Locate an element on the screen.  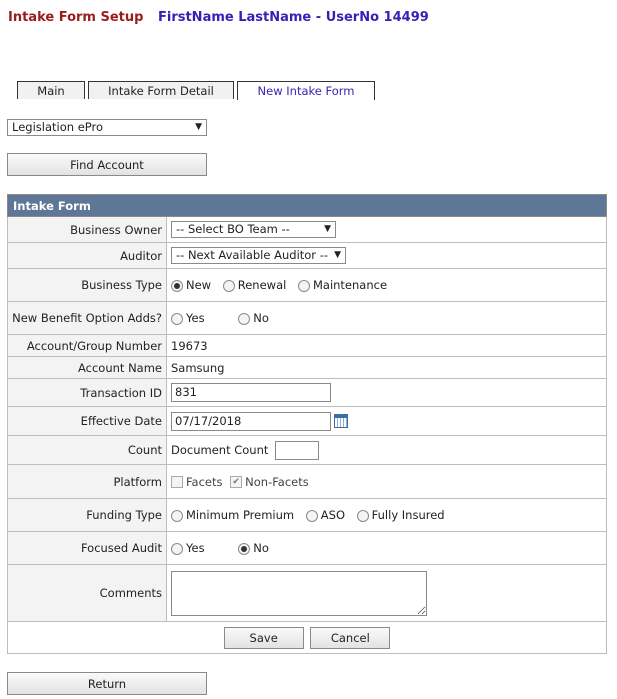
legislation-select-value: Legislation ePro is located at coordinates (58, 127).